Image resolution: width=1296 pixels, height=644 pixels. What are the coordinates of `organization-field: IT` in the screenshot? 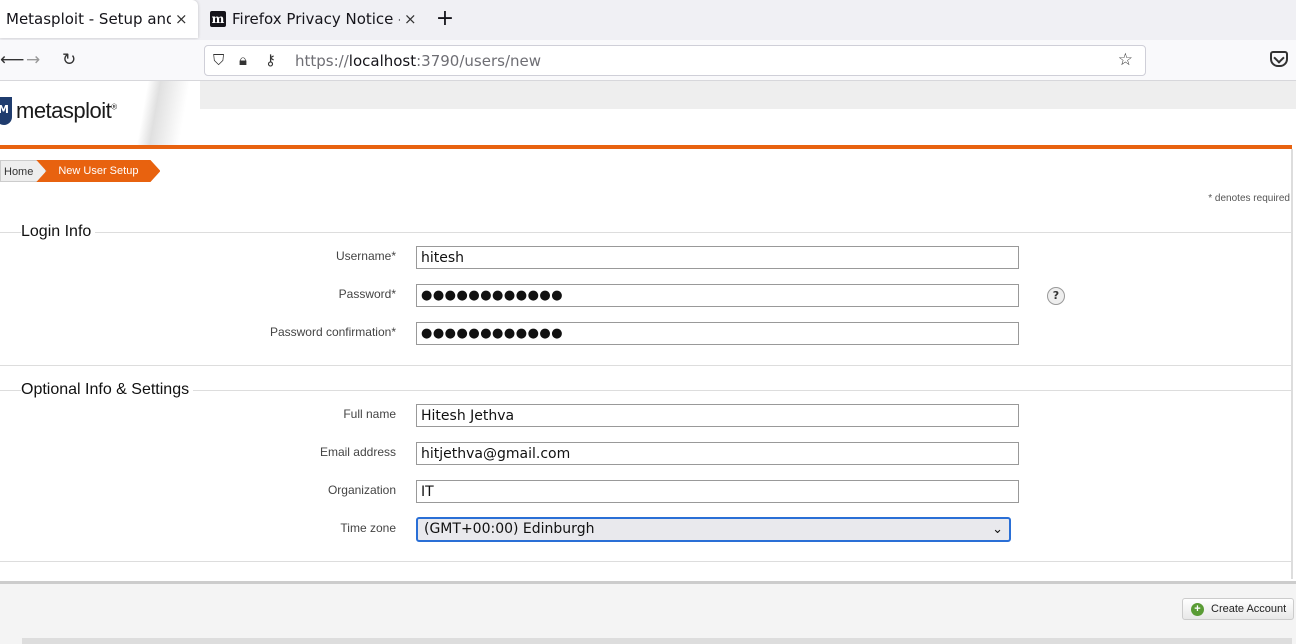 It's located at (717, 491).